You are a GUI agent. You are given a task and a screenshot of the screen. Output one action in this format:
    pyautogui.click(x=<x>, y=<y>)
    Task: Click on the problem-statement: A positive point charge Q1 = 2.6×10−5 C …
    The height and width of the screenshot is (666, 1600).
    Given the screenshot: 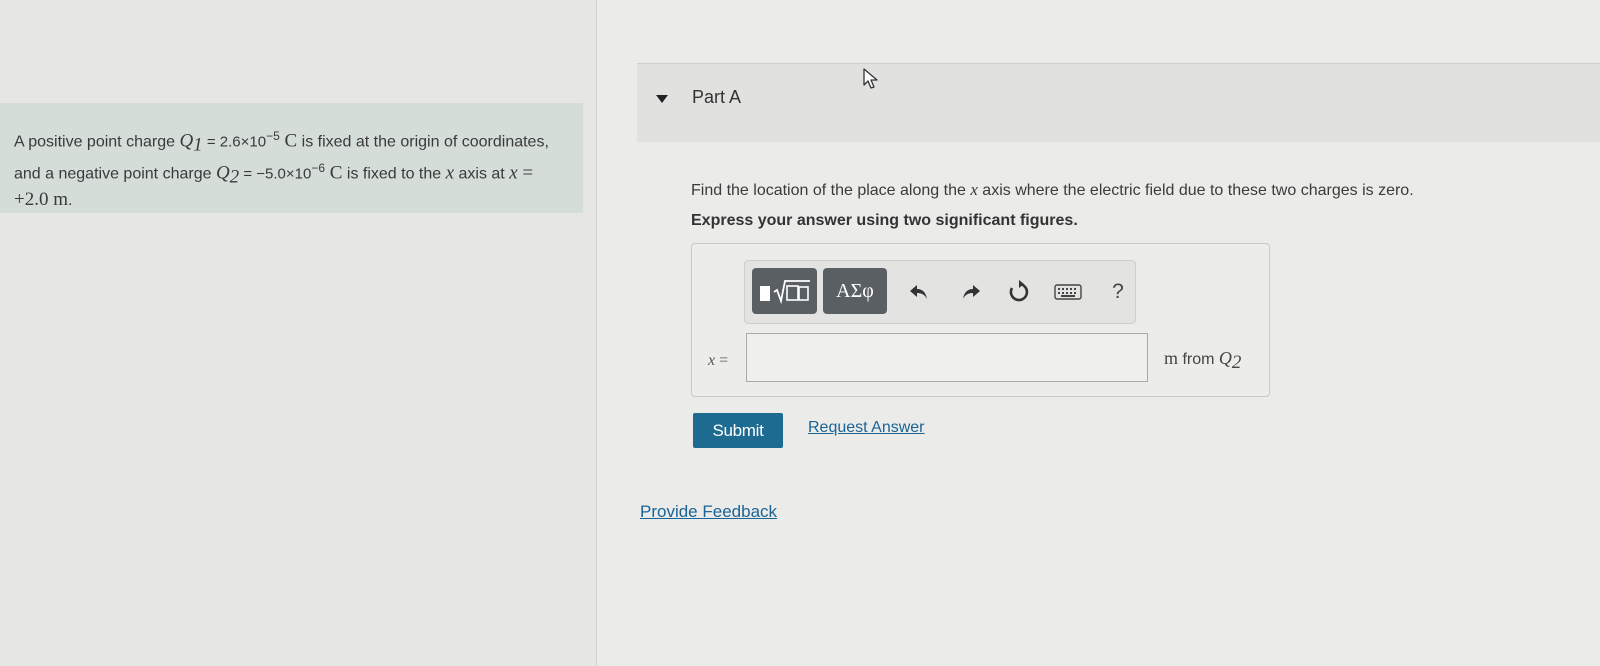 What is the action you would take?
    pyautogui.click(x=291, y=158)
    